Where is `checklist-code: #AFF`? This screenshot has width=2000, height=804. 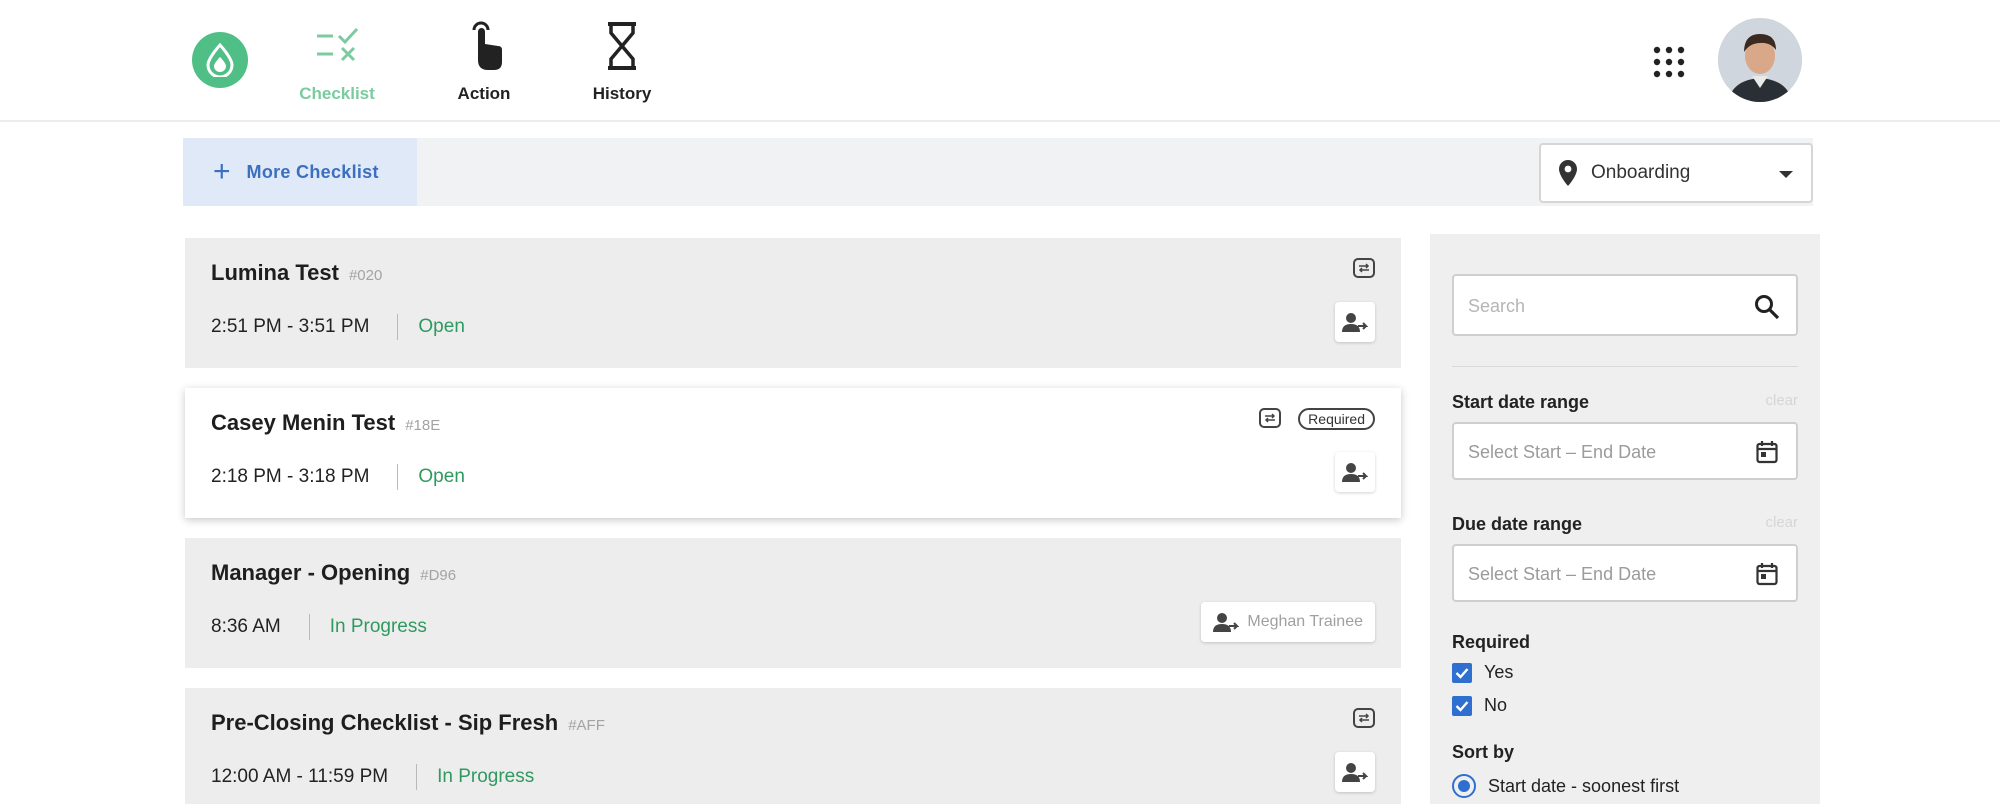 checklist-code: #AFF is located at coordinates (586, 725).